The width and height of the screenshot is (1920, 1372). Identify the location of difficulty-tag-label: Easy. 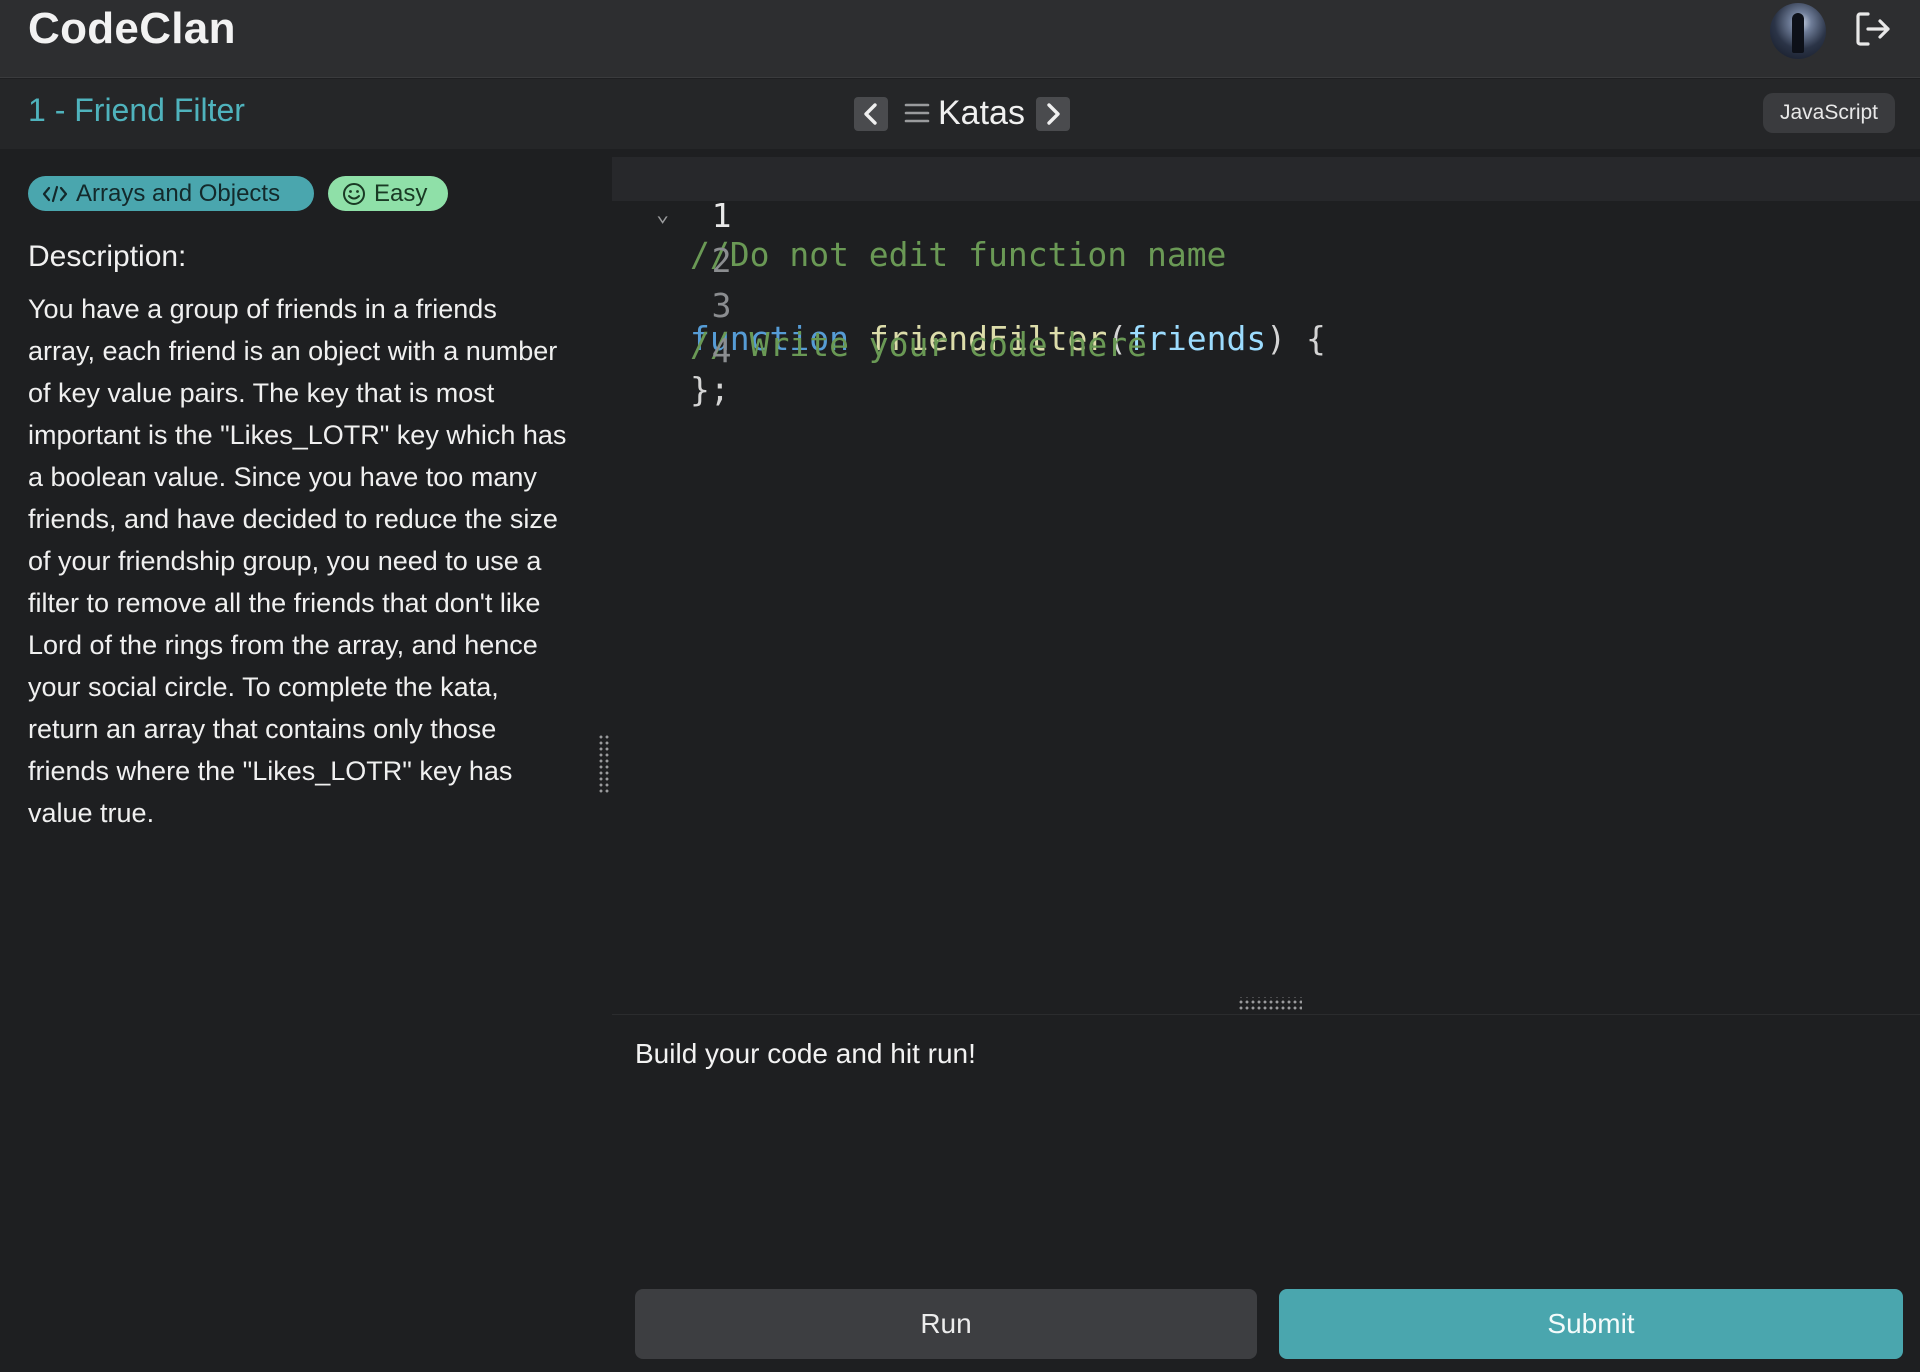
(401, 193).